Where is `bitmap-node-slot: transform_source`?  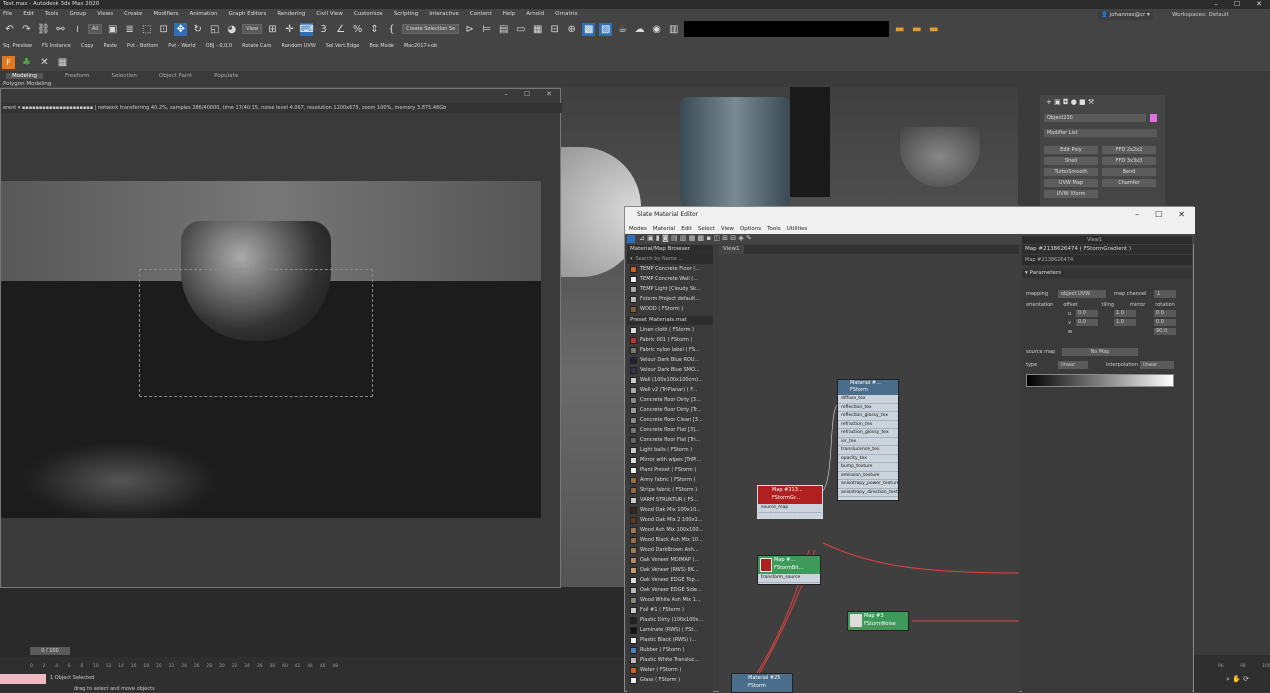 bitmap-node-slot: transform_source is located at coordinates (789, 578).